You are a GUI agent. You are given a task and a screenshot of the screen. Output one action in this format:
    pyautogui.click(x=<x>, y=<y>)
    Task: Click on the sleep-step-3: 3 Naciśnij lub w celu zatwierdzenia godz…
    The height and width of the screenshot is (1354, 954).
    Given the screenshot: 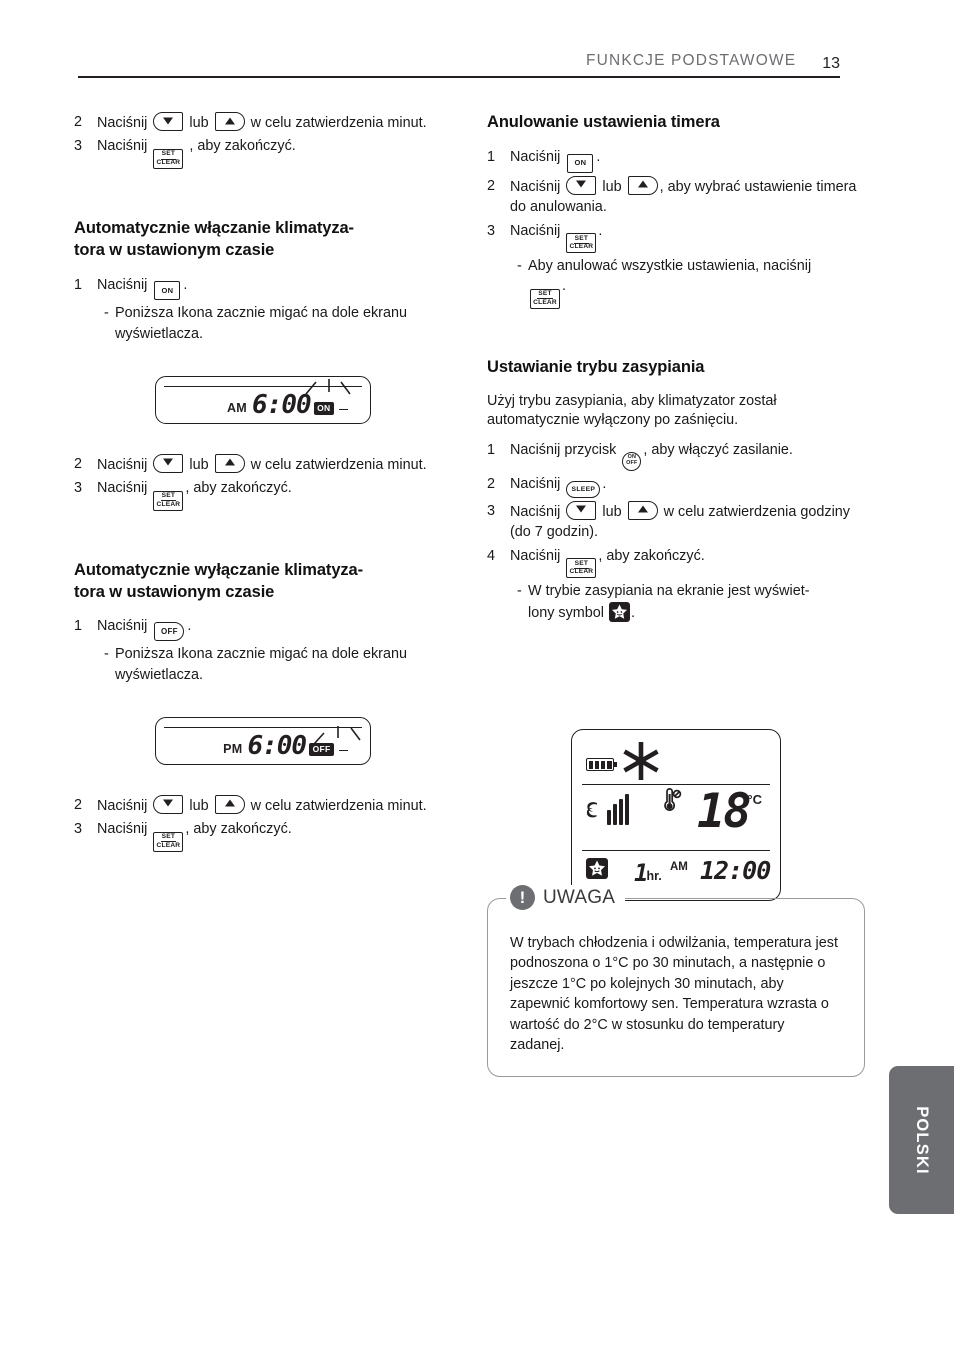 What is the action you would take?
    pyautogui.click(x=676, y=521)
    